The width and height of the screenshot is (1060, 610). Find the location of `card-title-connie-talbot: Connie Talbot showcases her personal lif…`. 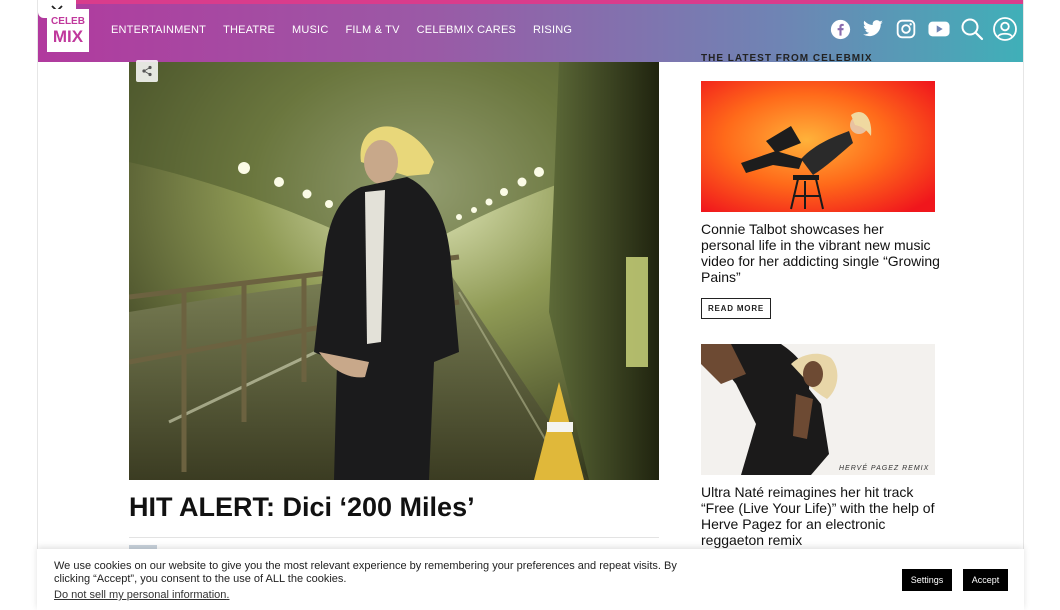

card-title-connie-talbot: Connie Talbot showcases her personal lif… is located at coordinates (821, 253).